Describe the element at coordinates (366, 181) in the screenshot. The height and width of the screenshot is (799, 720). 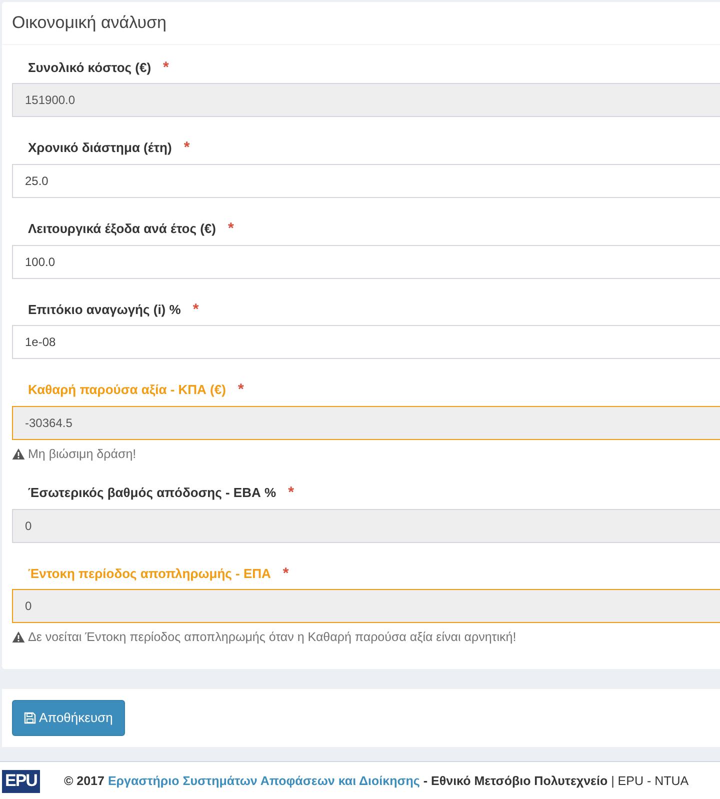
I see `input-field: 25.0` at that location.